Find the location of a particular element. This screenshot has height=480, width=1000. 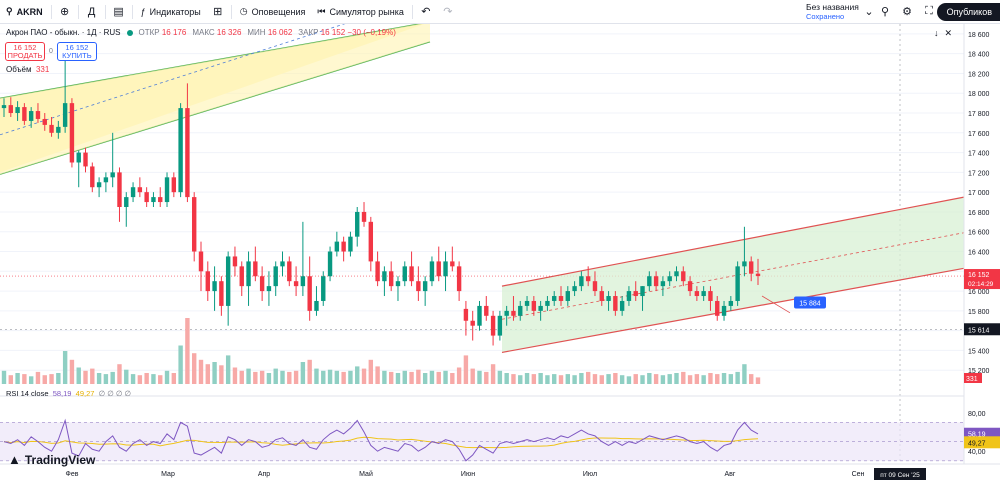

alarm-icon: ◷ is located at coordinates (243, 11).